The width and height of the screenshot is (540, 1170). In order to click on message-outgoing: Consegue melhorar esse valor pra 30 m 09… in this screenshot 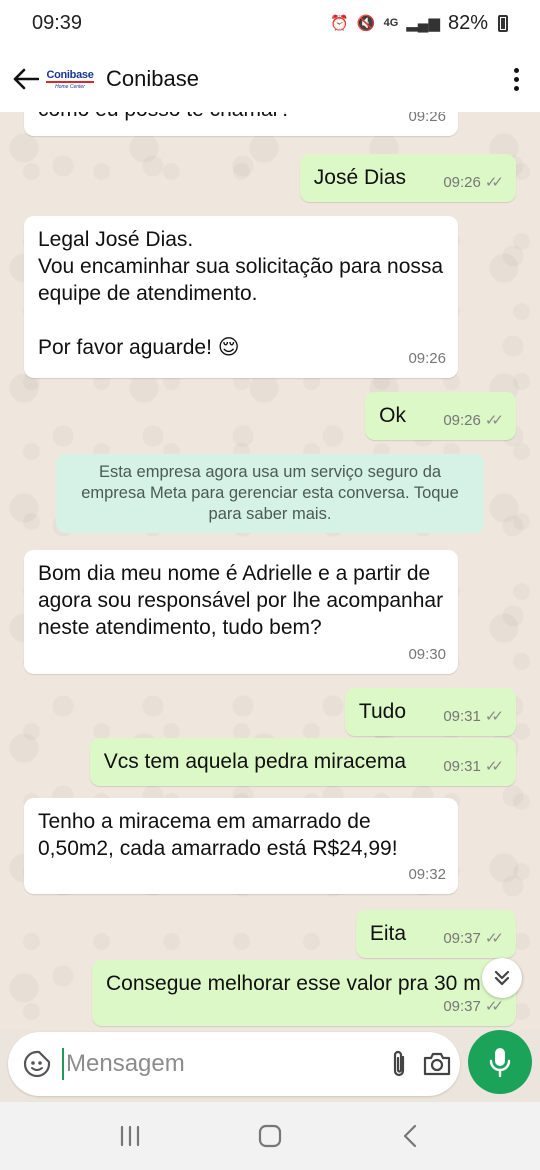, I will do `click(304, 993)`.